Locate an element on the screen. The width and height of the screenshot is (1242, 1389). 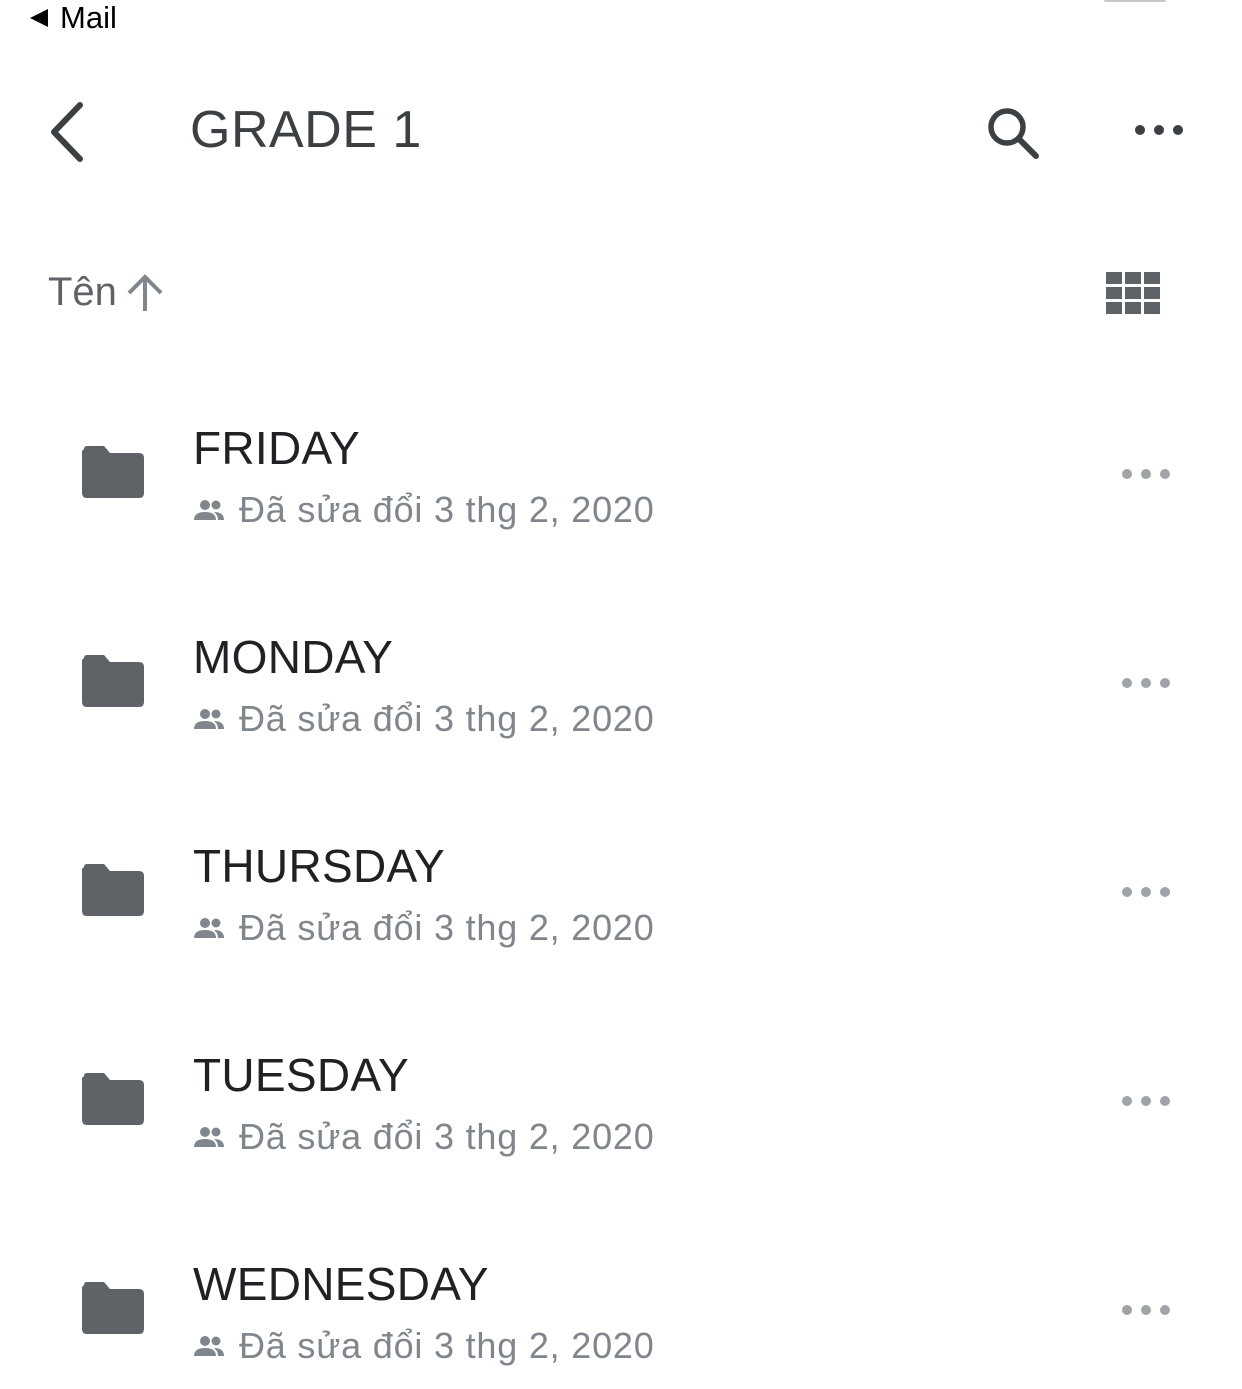
sort-by-name-button: Tên is located at coordinates (106, 292).